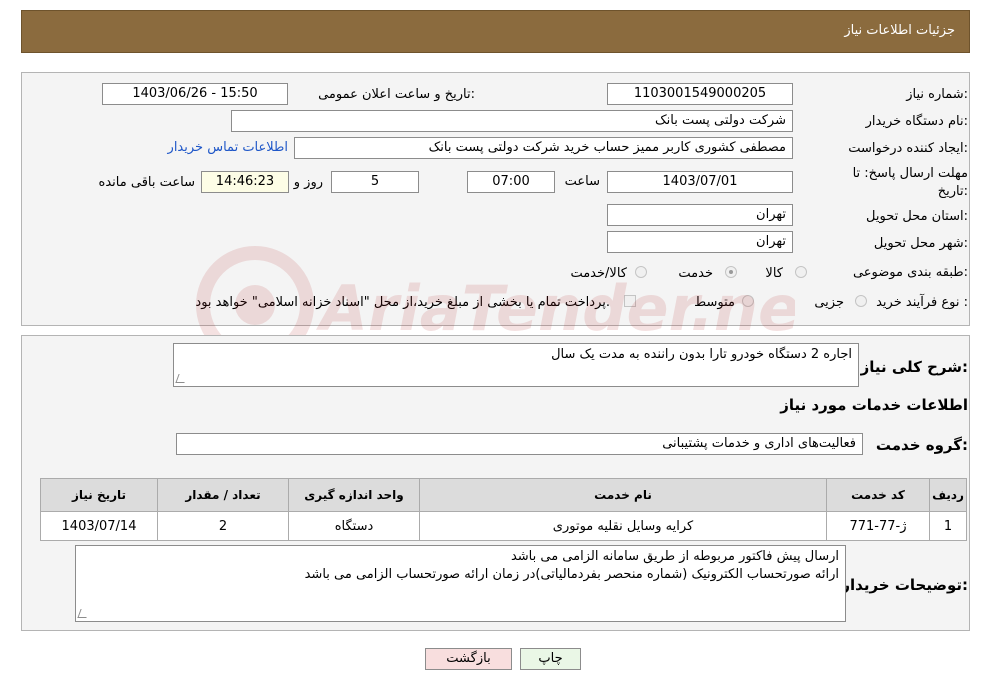 This screenshot has height=691, width=985. Describe the element at coordinates (512, 121) in the screenshot. I see `buyer-org-field: شرکت دولتی پست بانک` at that location.